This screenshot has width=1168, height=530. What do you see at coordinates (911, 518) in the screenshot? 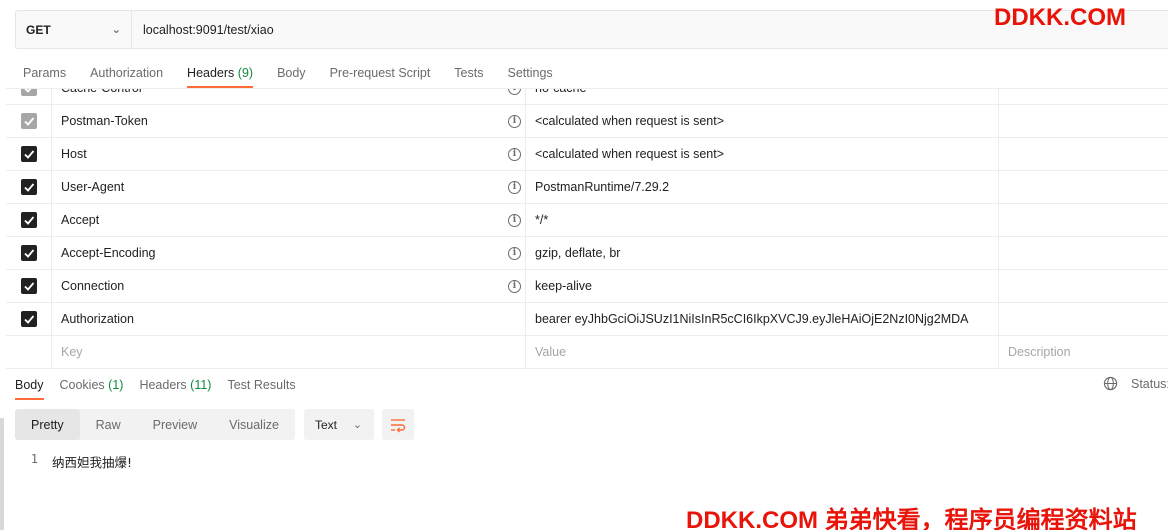
I see `watermark-bottom: DDKK.COM 弟弟快看，程序员编程资料站` at bounding box center [911, 518].